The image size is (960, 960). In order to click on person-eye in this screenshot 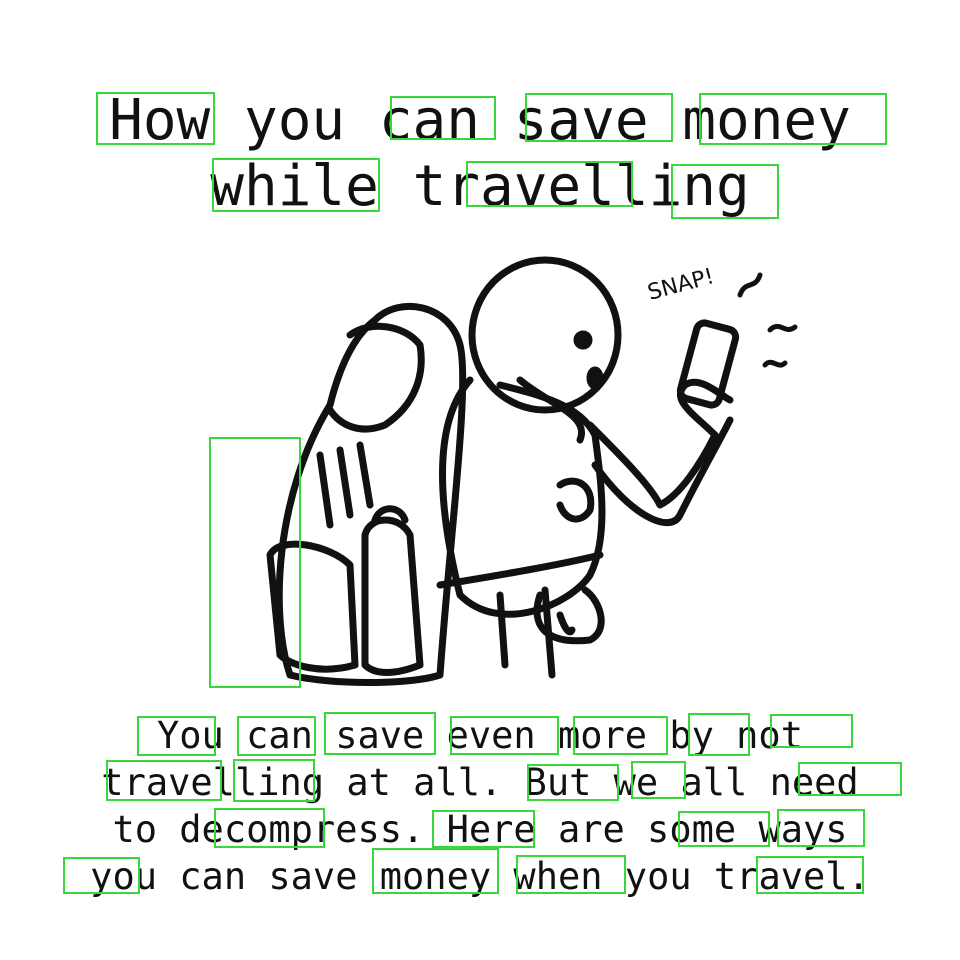, I will do `click(583, 340)`.